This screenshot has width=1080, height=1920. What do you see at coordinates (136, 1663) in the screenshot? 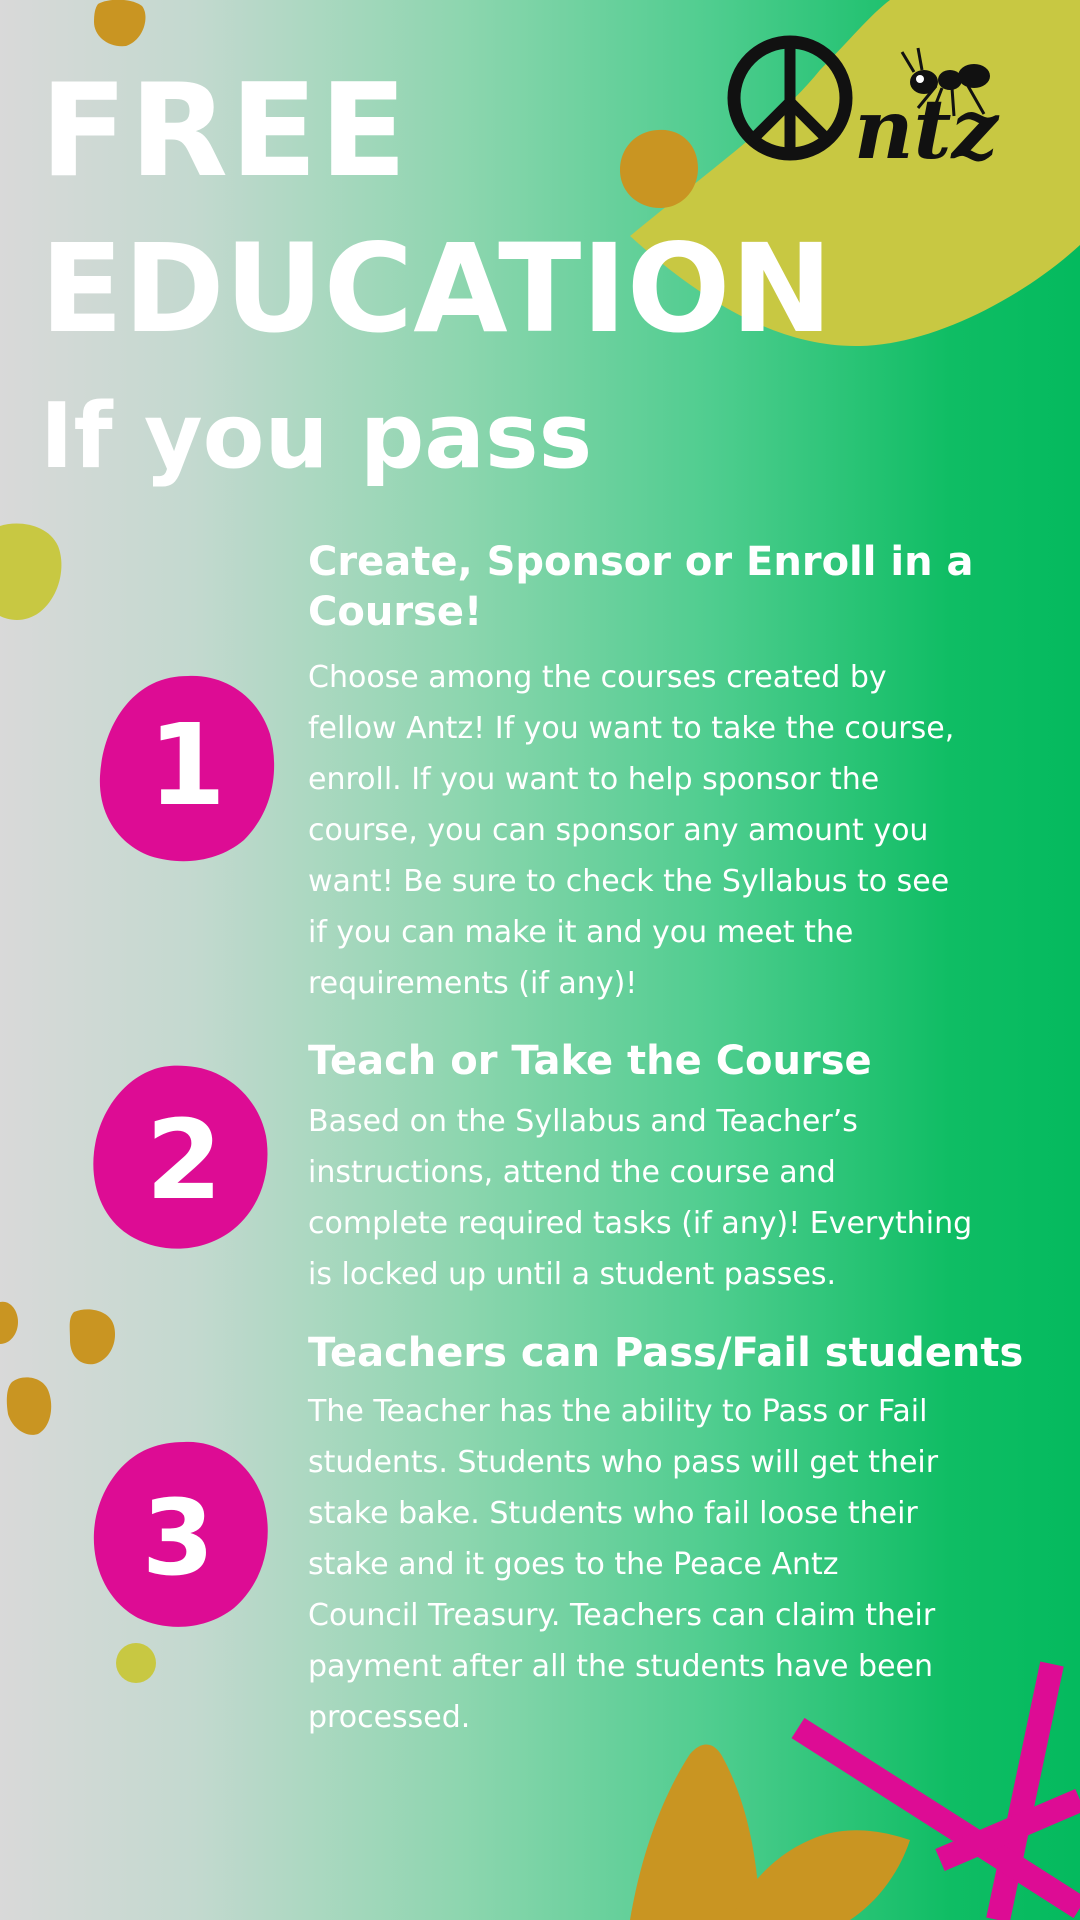
I see `lime-dot-small` at bounding box center [136, 1663].